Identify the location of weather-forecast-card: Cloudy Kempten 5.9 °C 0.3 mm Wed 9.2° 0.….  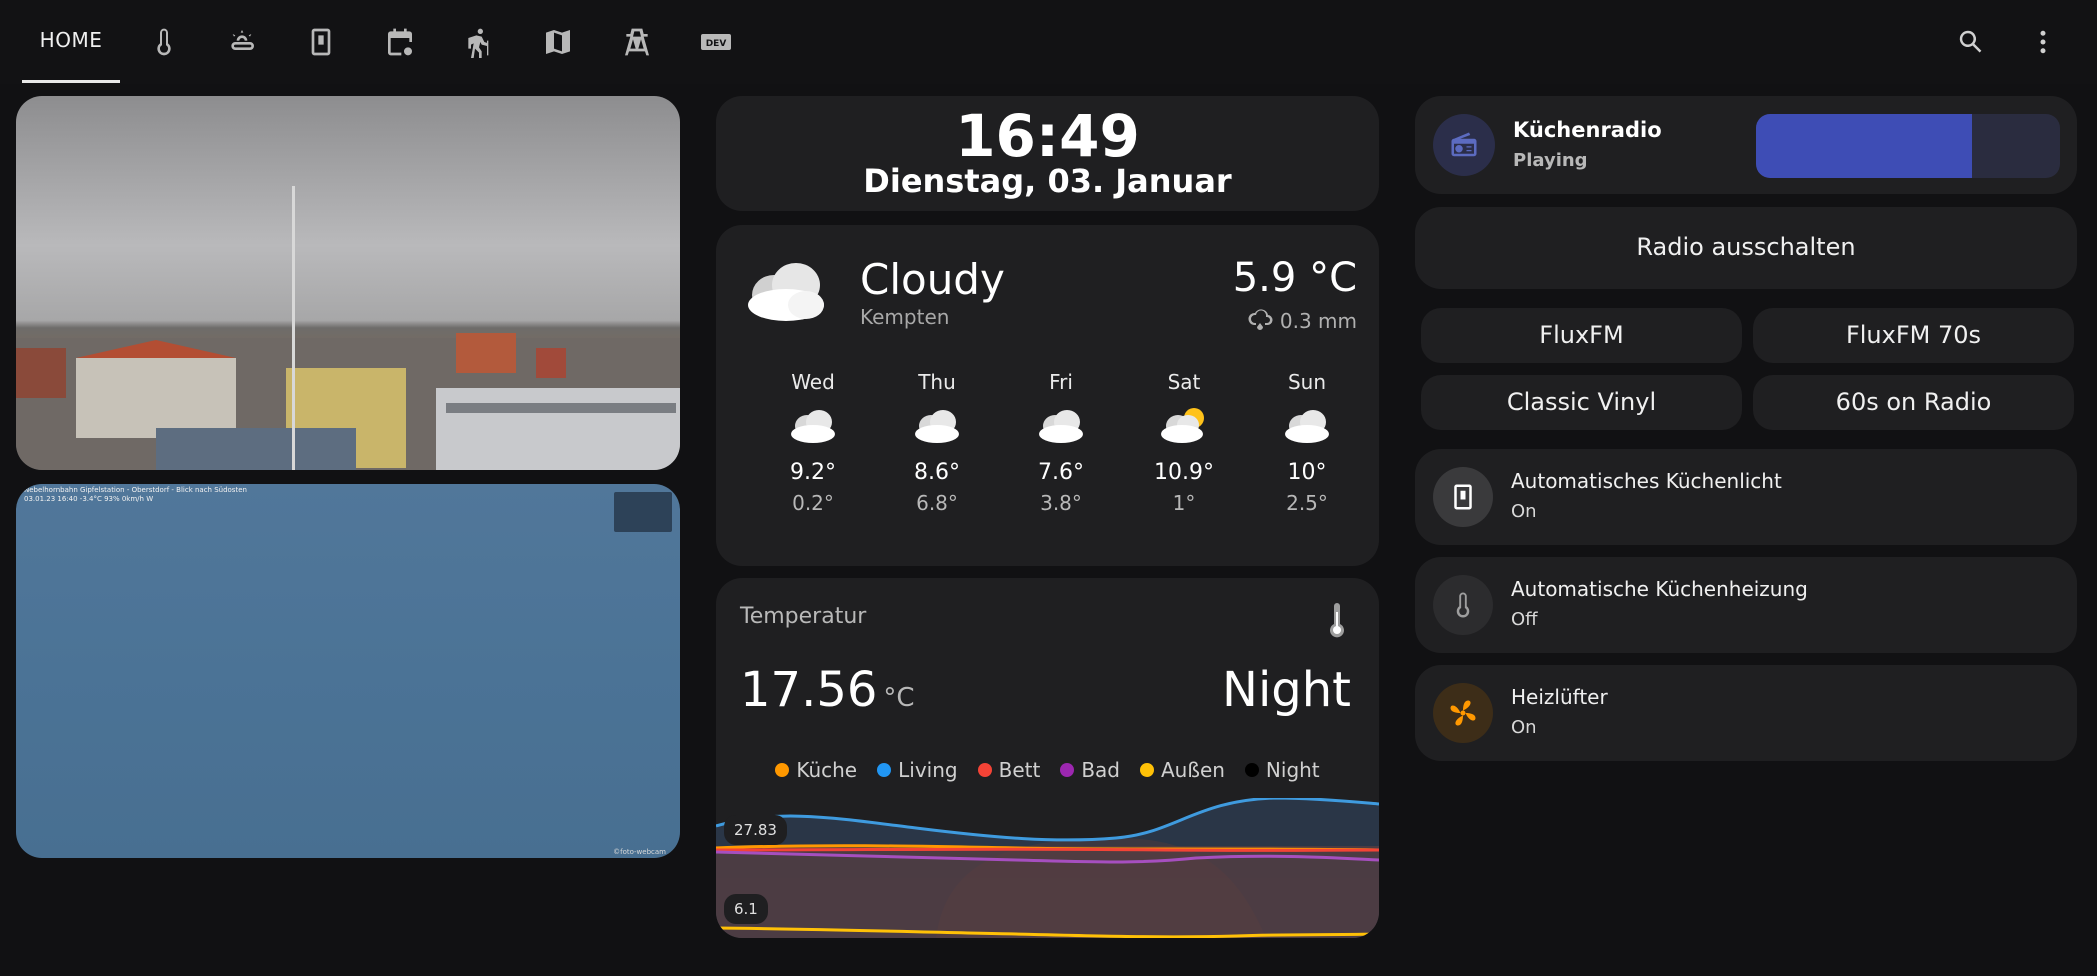
(1047, 395).